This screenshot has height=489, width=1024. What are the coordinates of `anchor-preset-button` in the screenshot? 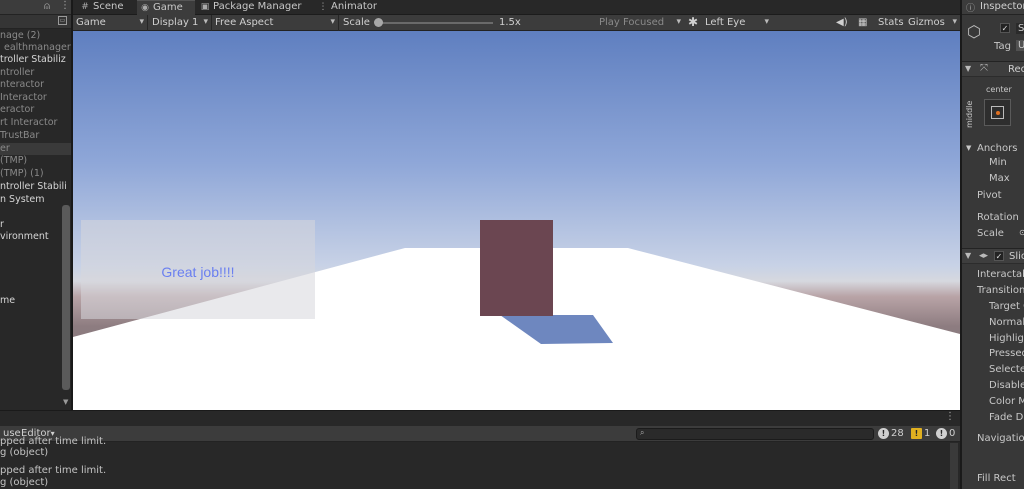 It's located at (997, 112).